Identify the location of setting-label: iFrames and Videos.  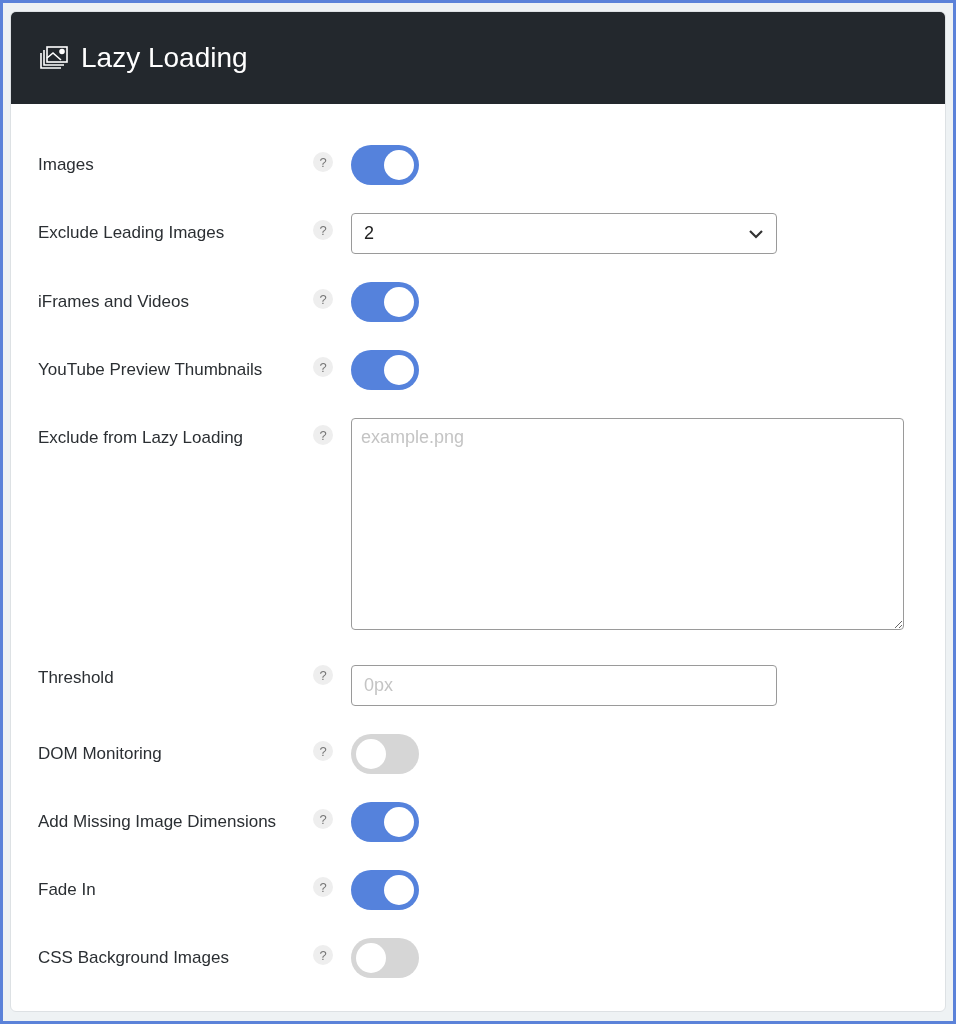
(114, 302).